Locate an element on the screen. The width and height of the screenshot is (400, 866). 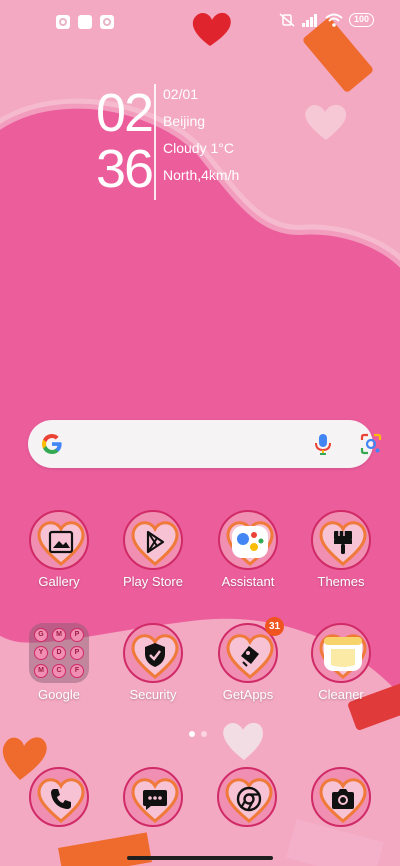
app-label: Security is located at coordinates (153, 694).